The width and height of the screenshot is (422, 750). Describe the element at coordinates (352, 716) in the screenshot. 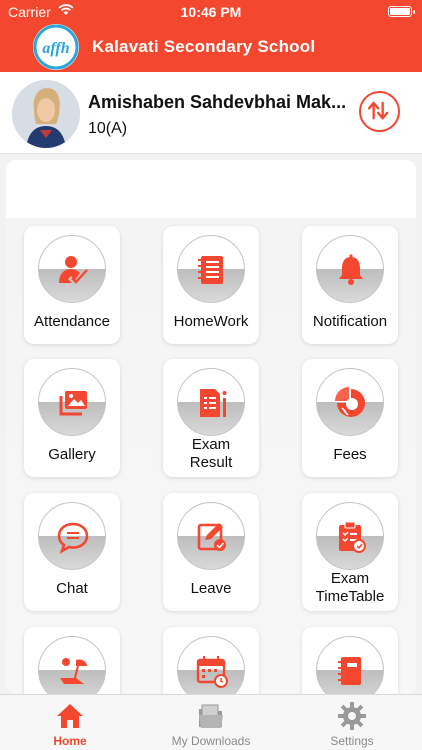

I see `gear-icon` at that location.